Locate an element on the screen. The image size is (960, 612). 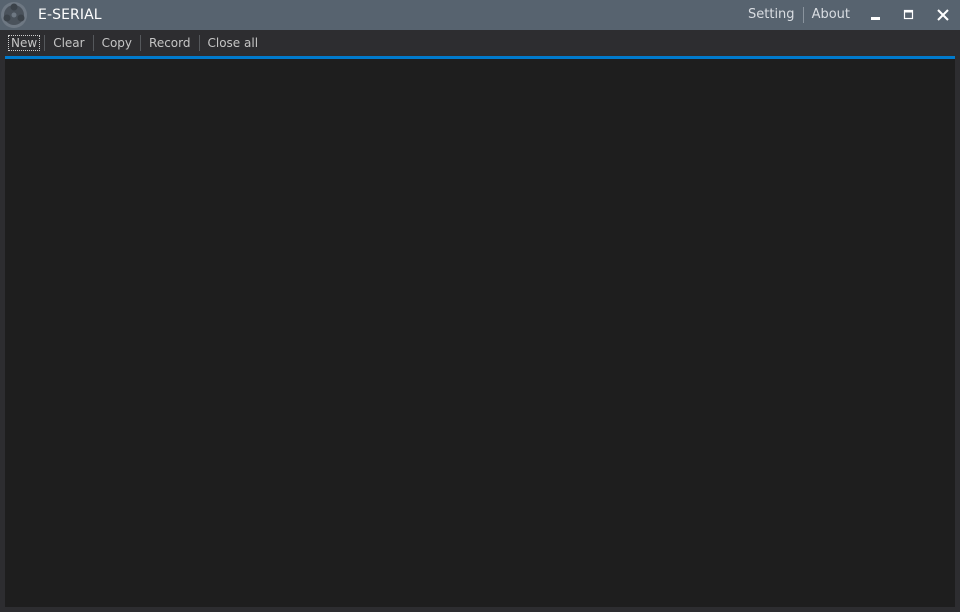
close-icon is located at coordinates (943, 15).